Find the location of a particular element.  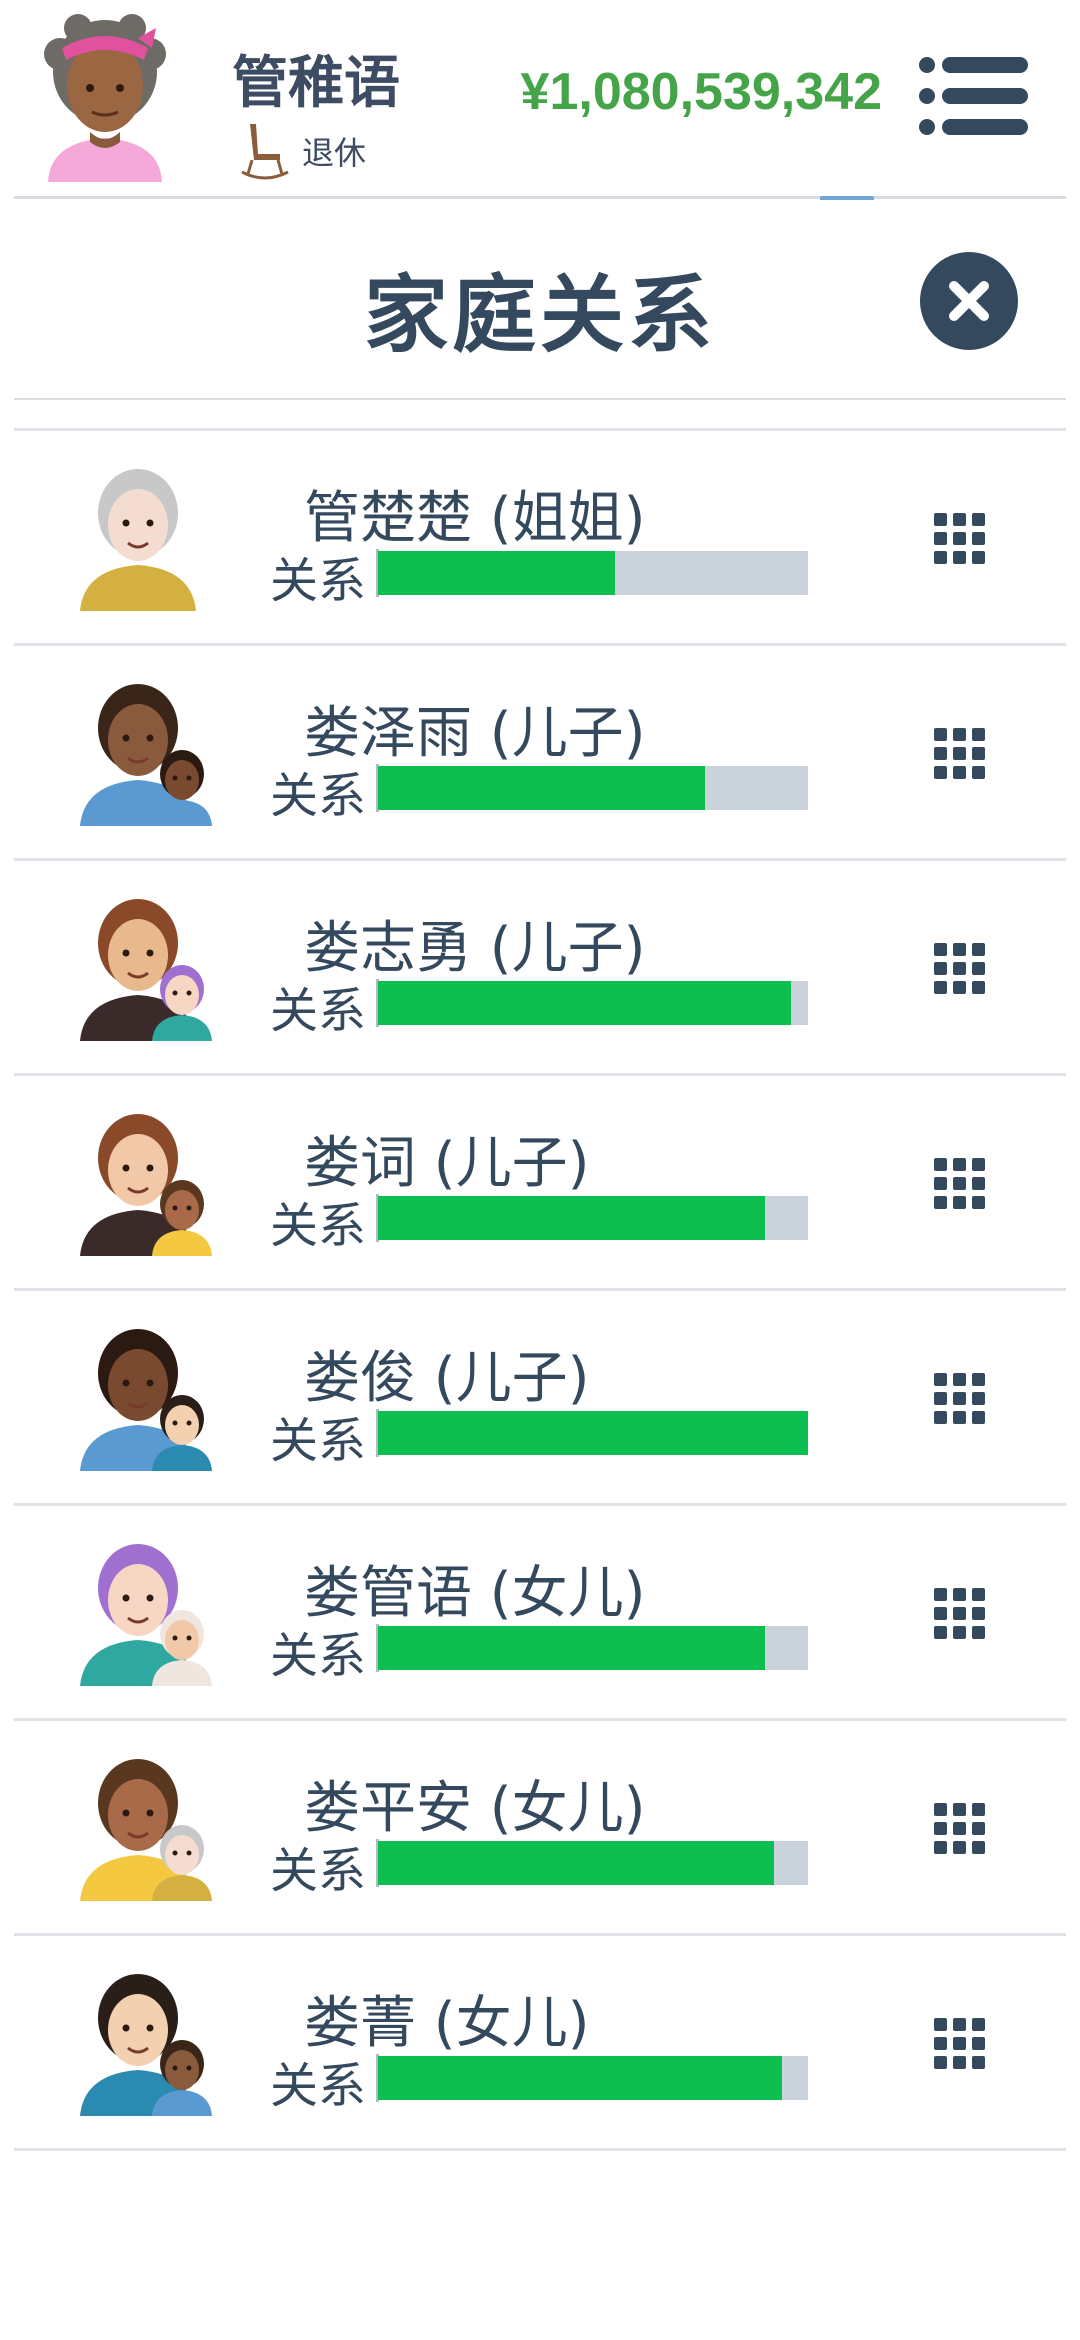

close-button is located at coordinates (969, 301).